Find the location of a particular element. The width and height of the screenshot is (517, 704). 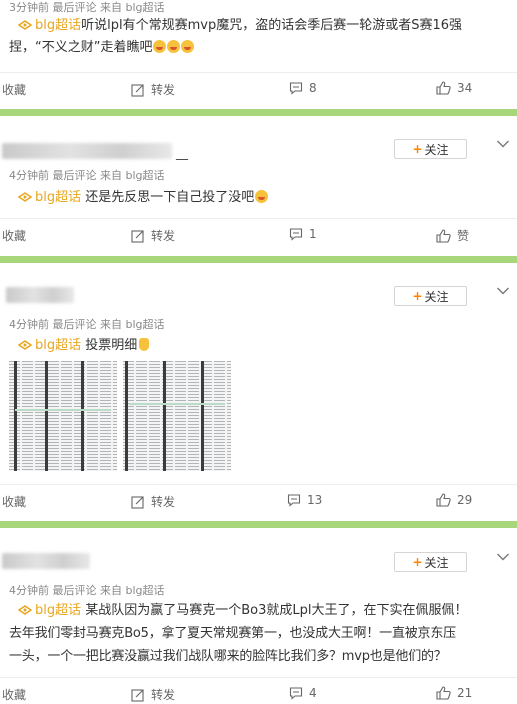

comment-button: 13 is located at coordinates (304, 500).